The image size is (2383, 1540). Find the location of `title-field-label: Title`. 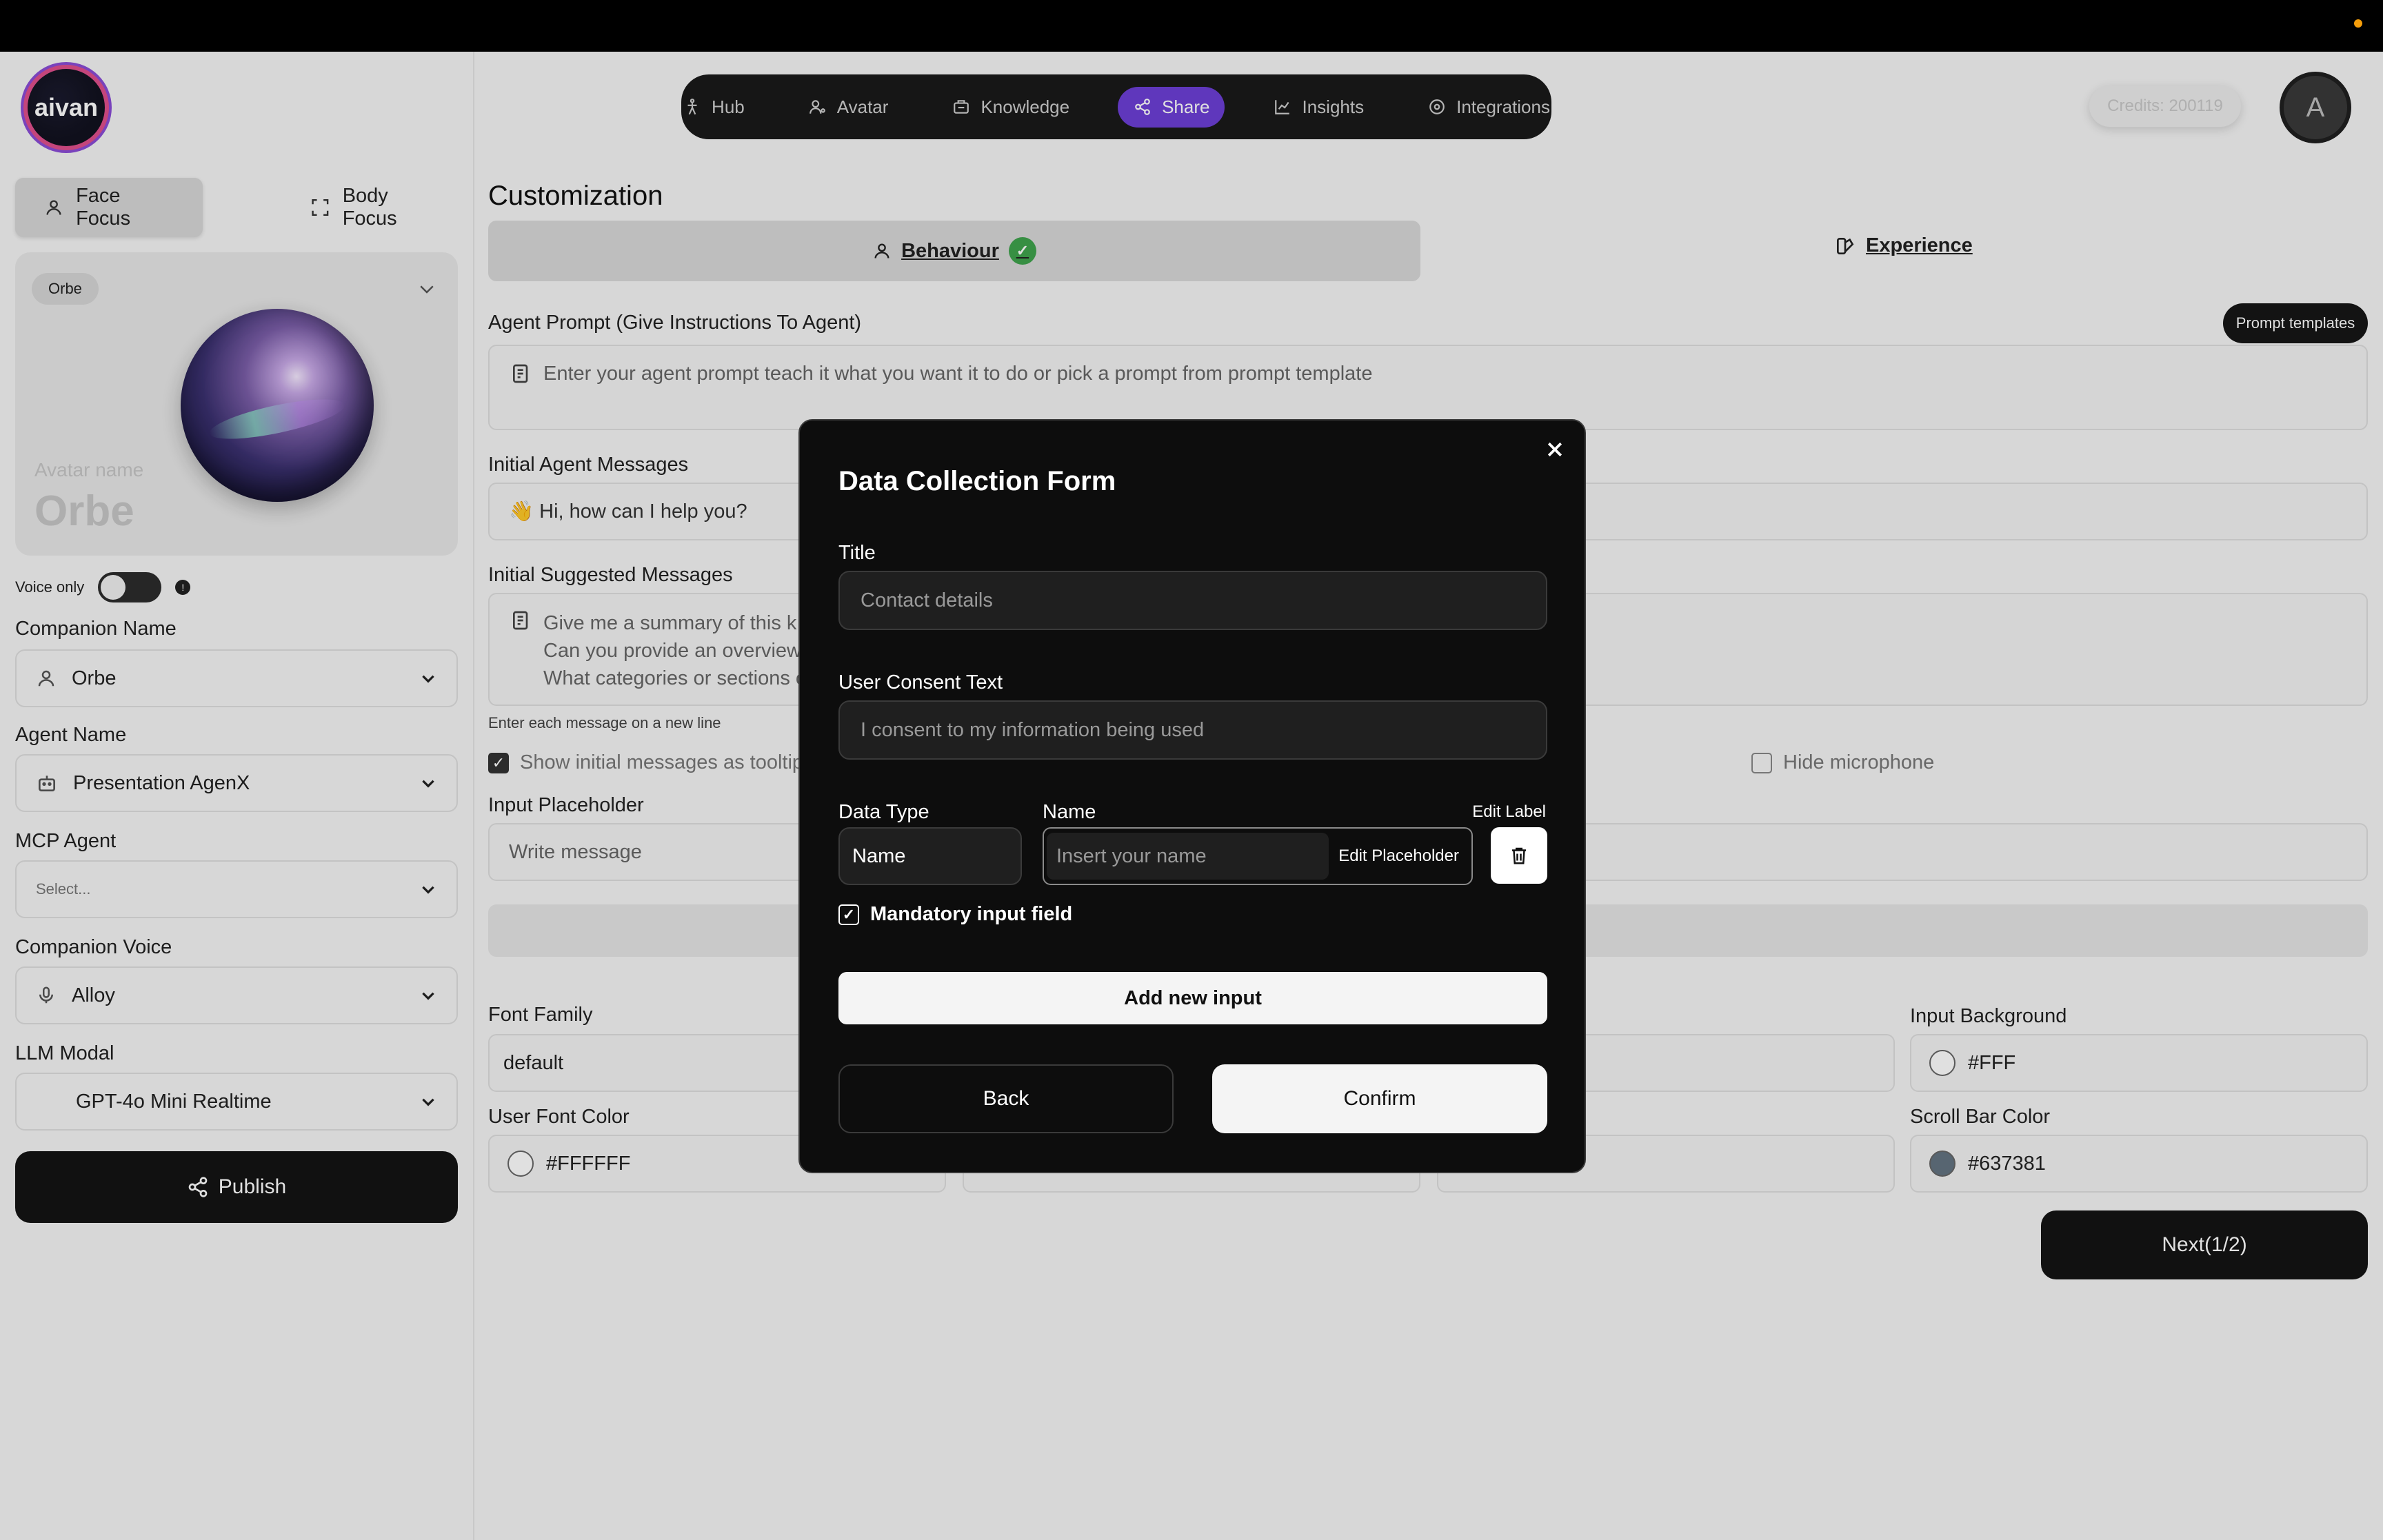

title-field-label: Title is located at coordinates (857, 553).